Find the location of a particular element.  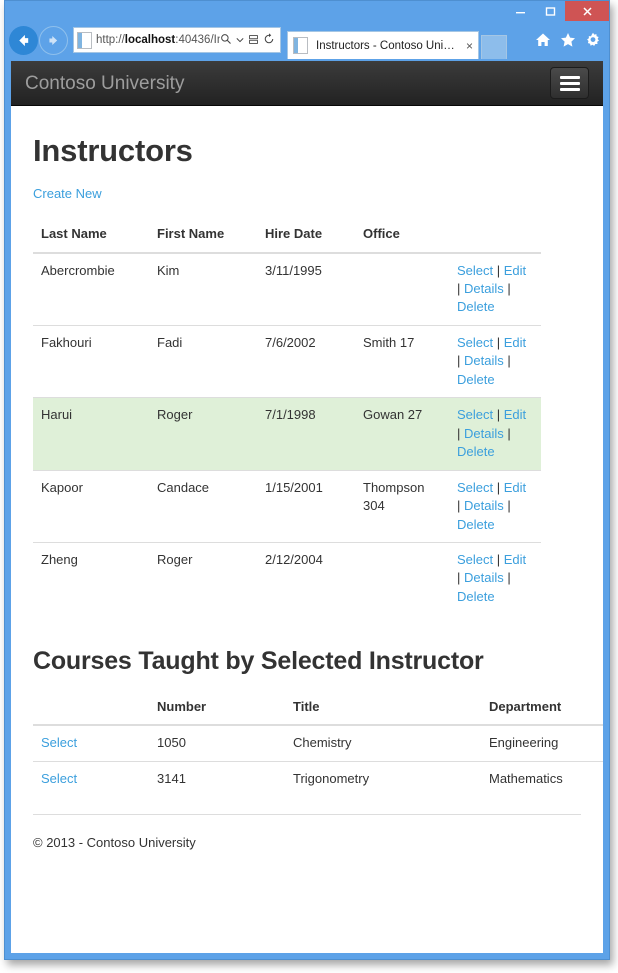

browser-tab: Instructors - Contoso Unive... × is located at coordinates (383, 45).